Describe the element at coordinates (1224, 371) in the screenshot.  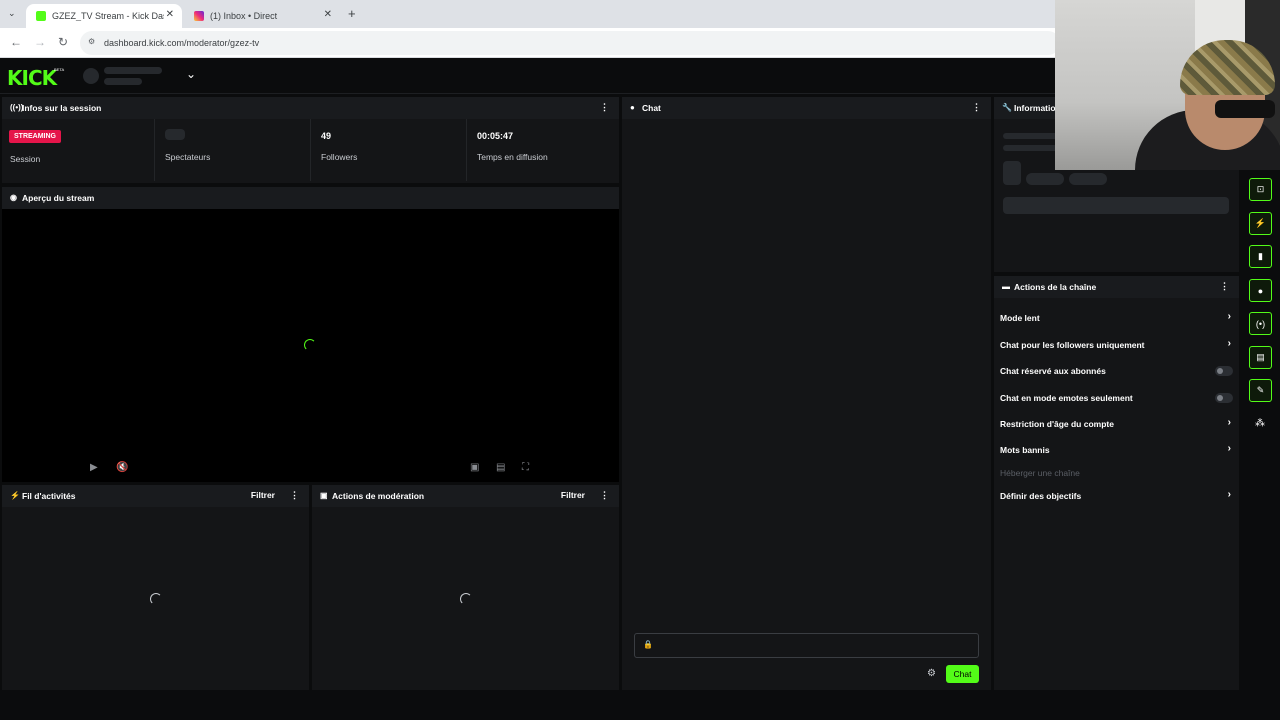
I see `subscribers-only-toggle` at that location.